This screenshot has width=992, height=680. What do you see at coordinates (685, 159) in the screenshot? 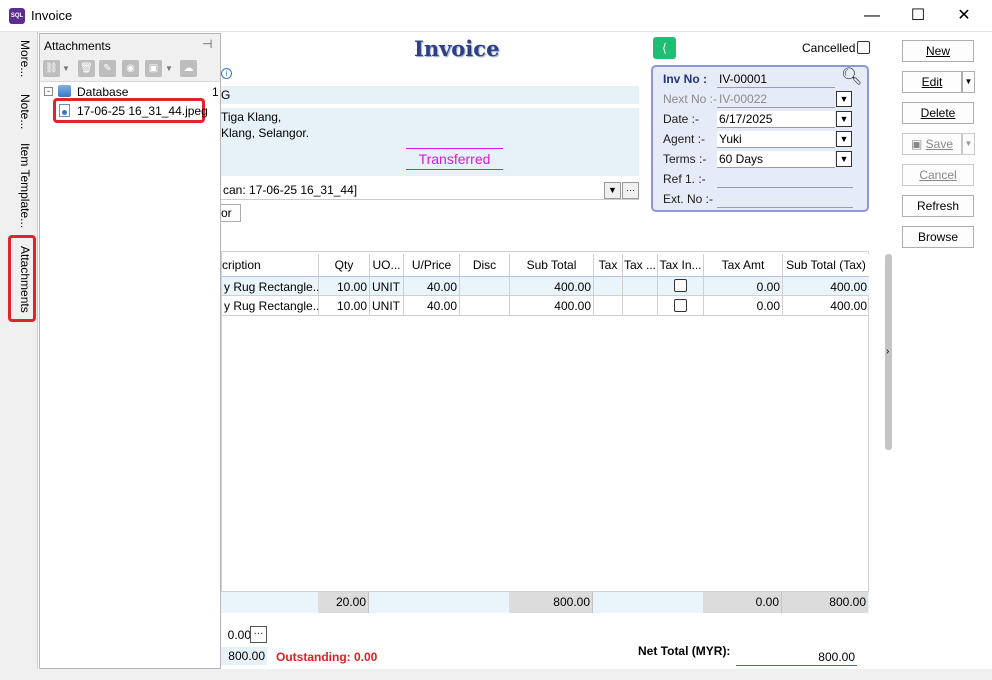
I see `terms-label: Terms :-` at bounding box center [685, 159].